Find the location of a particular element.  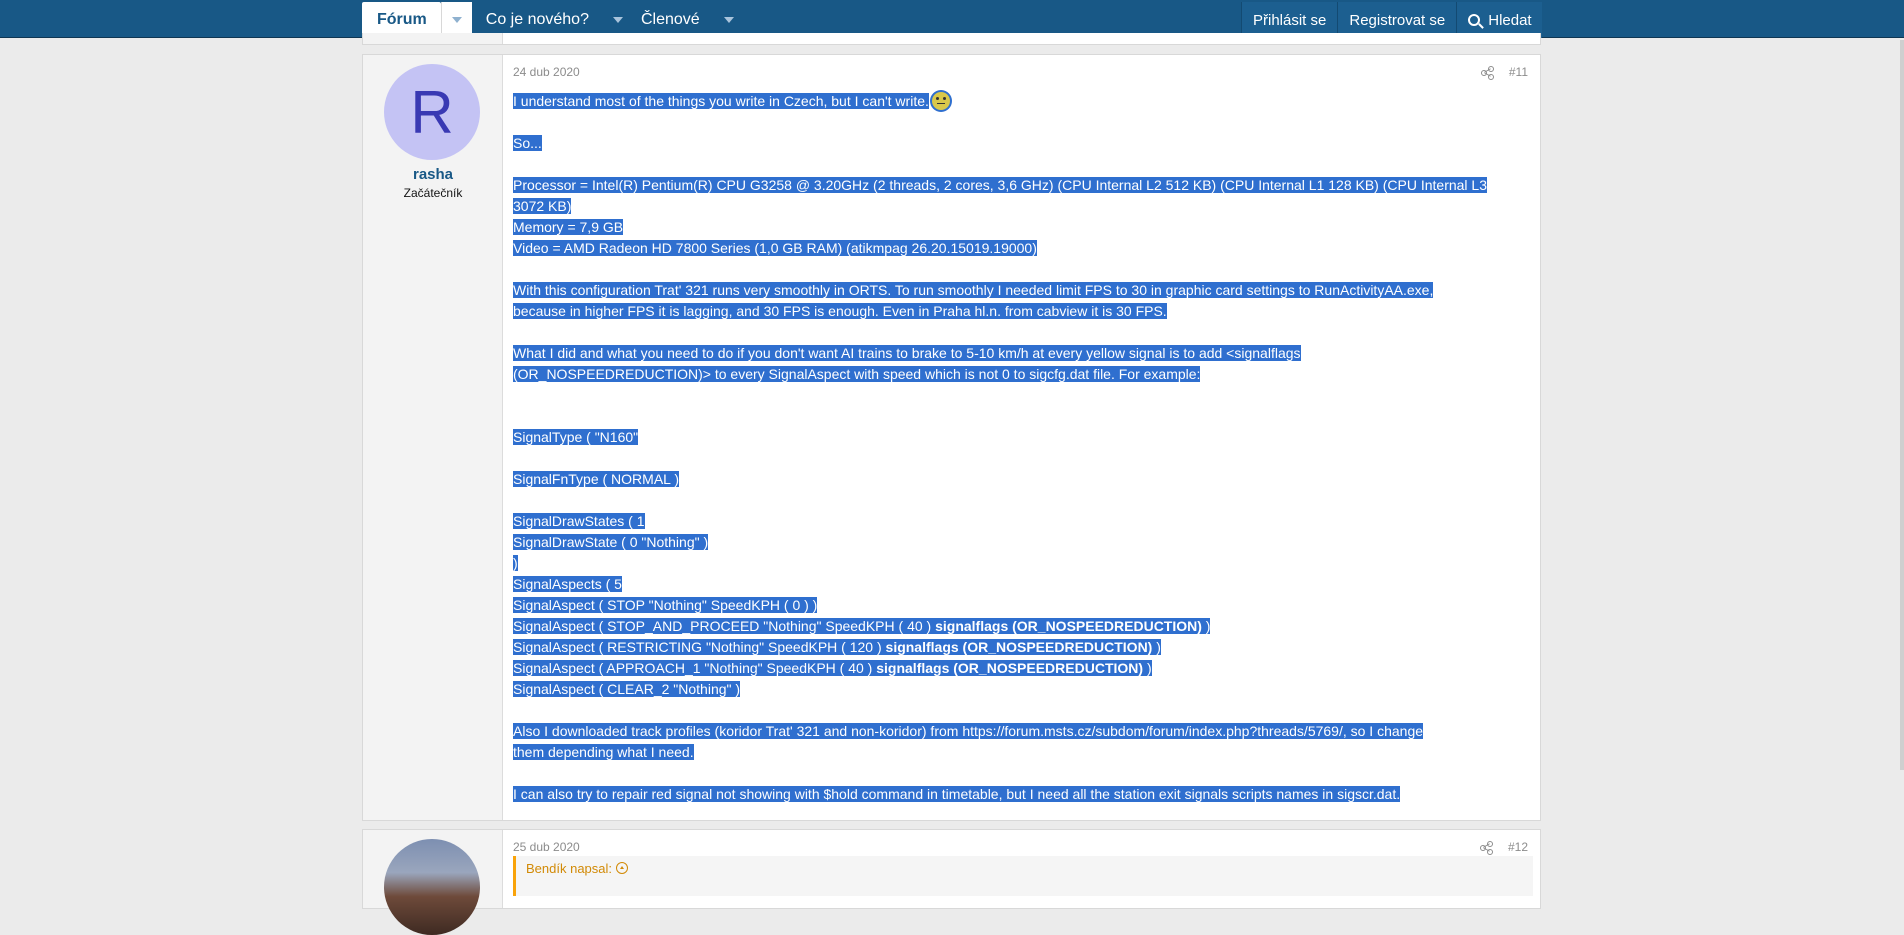

quote-author: Bendík napsal: is located at coordinates (569, 868).